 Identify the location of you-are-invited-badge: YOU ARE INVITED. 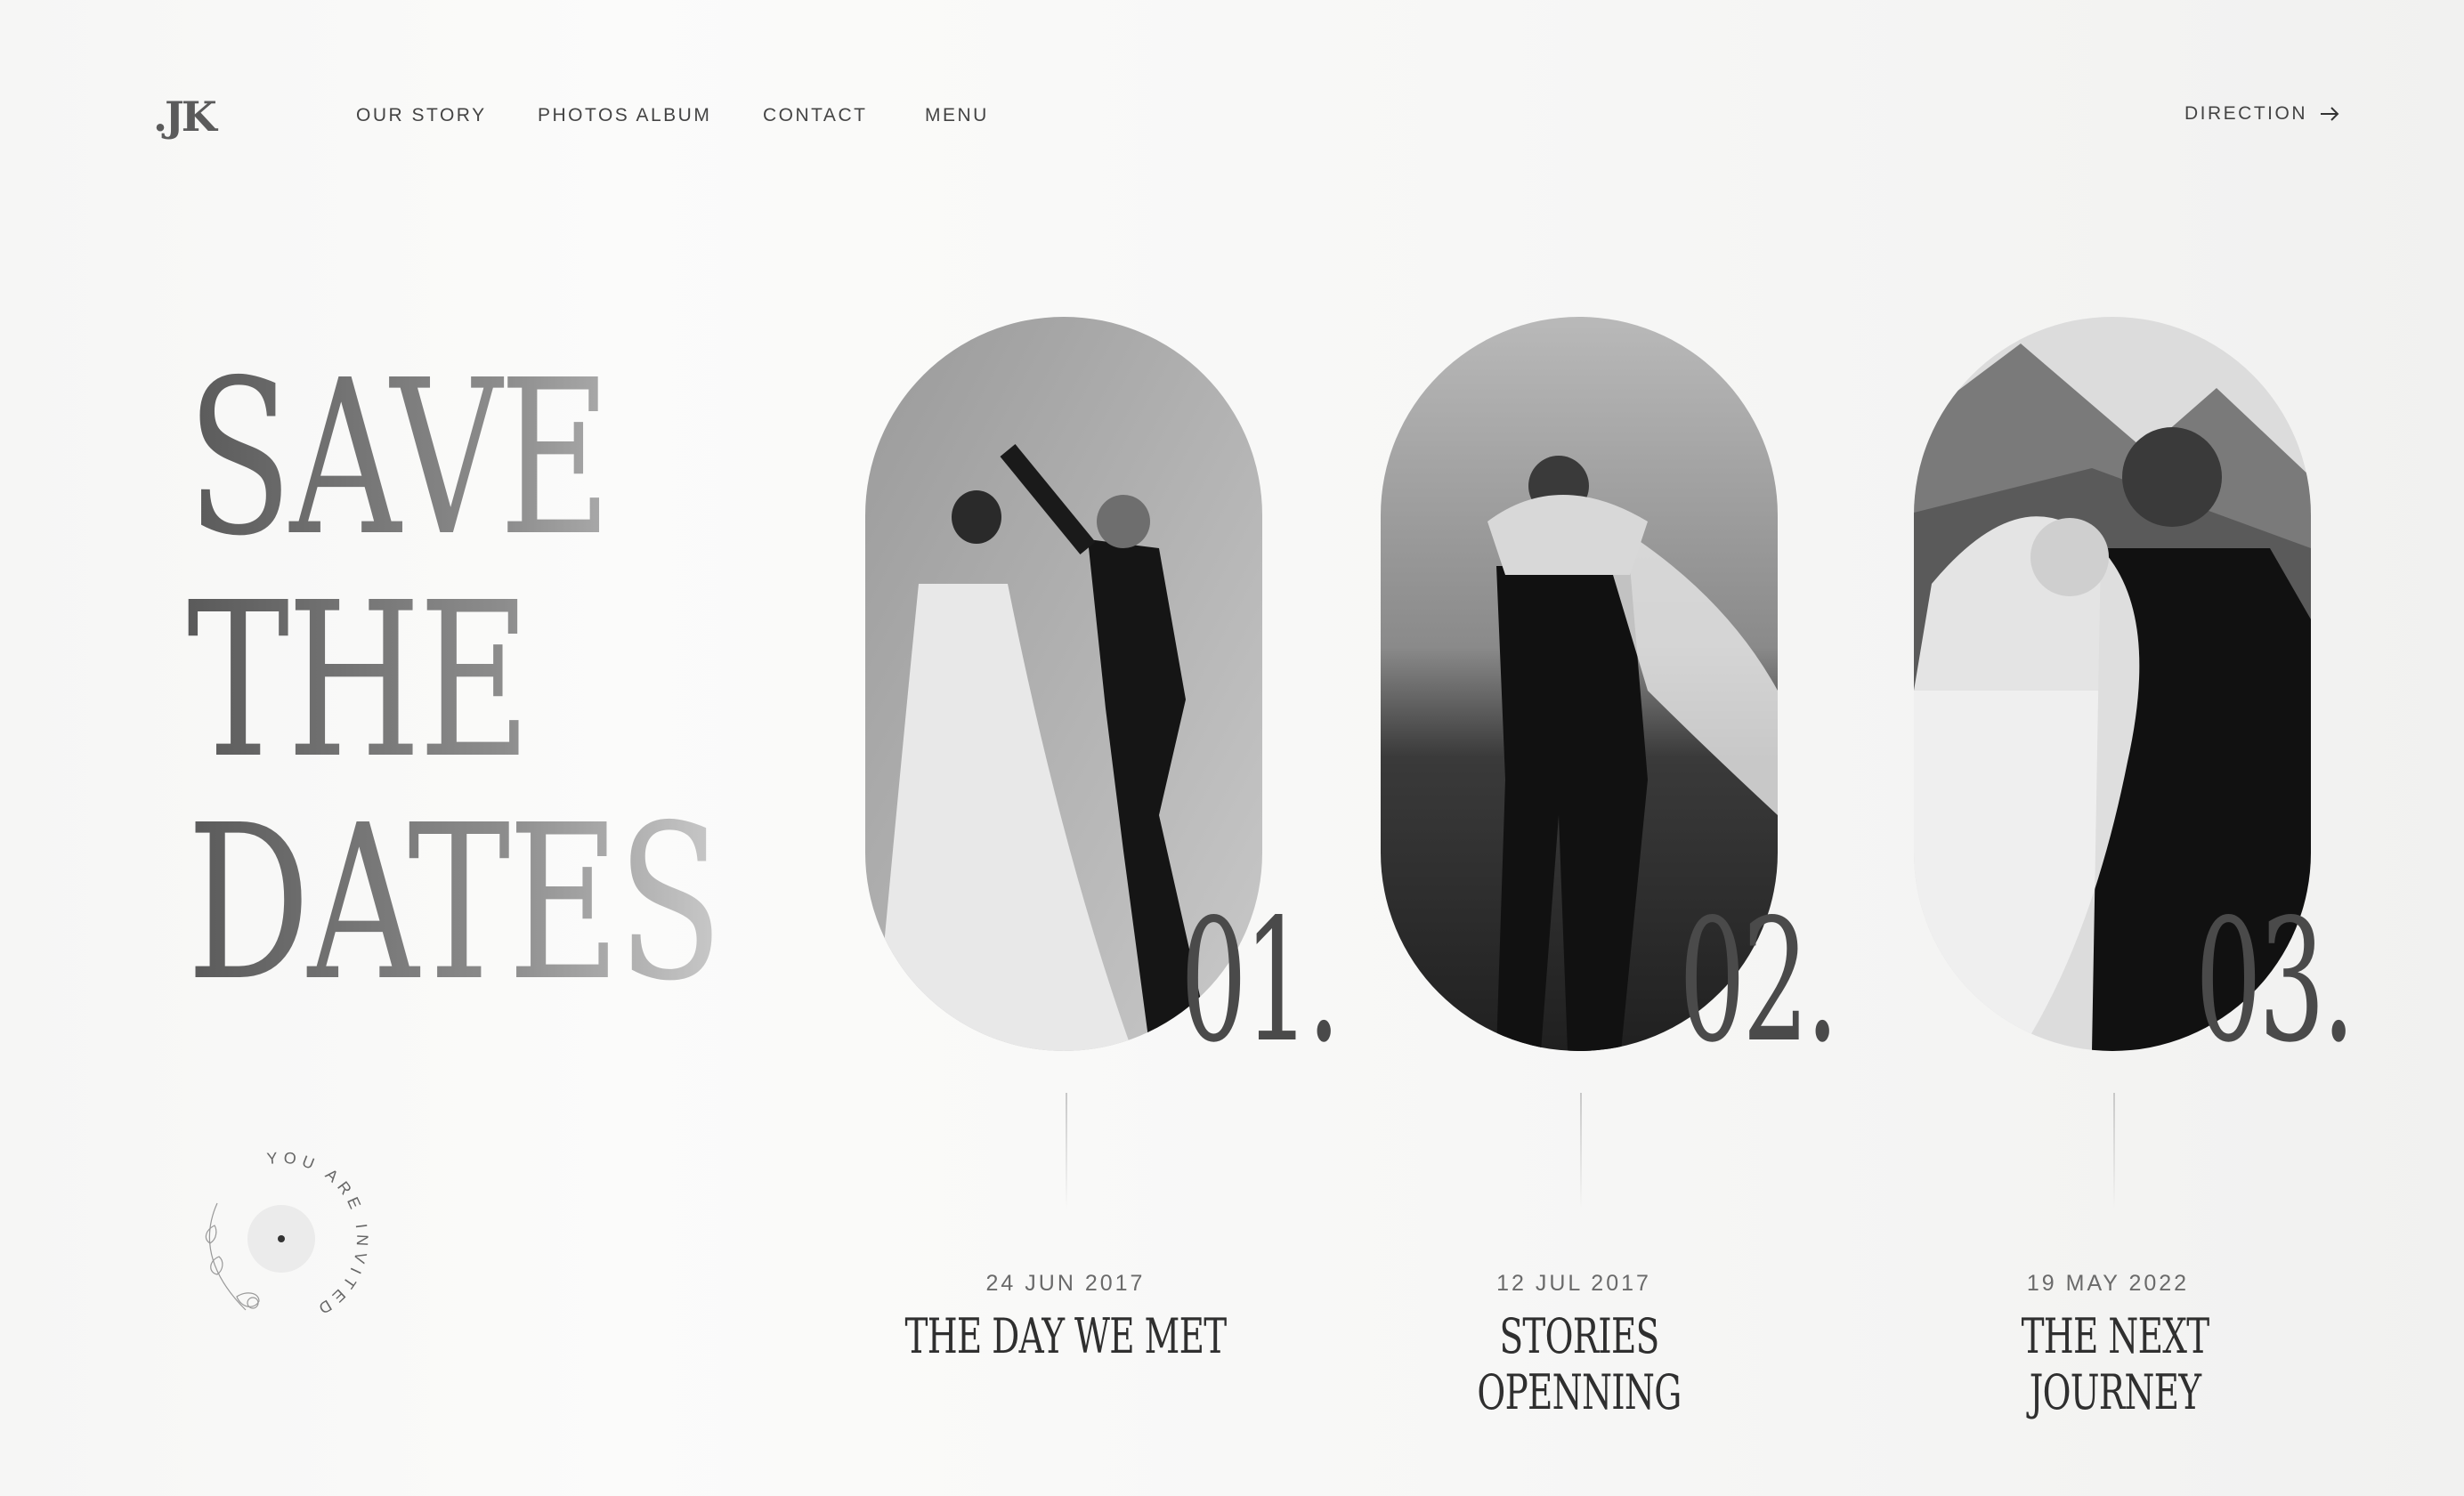
(281, 1239).